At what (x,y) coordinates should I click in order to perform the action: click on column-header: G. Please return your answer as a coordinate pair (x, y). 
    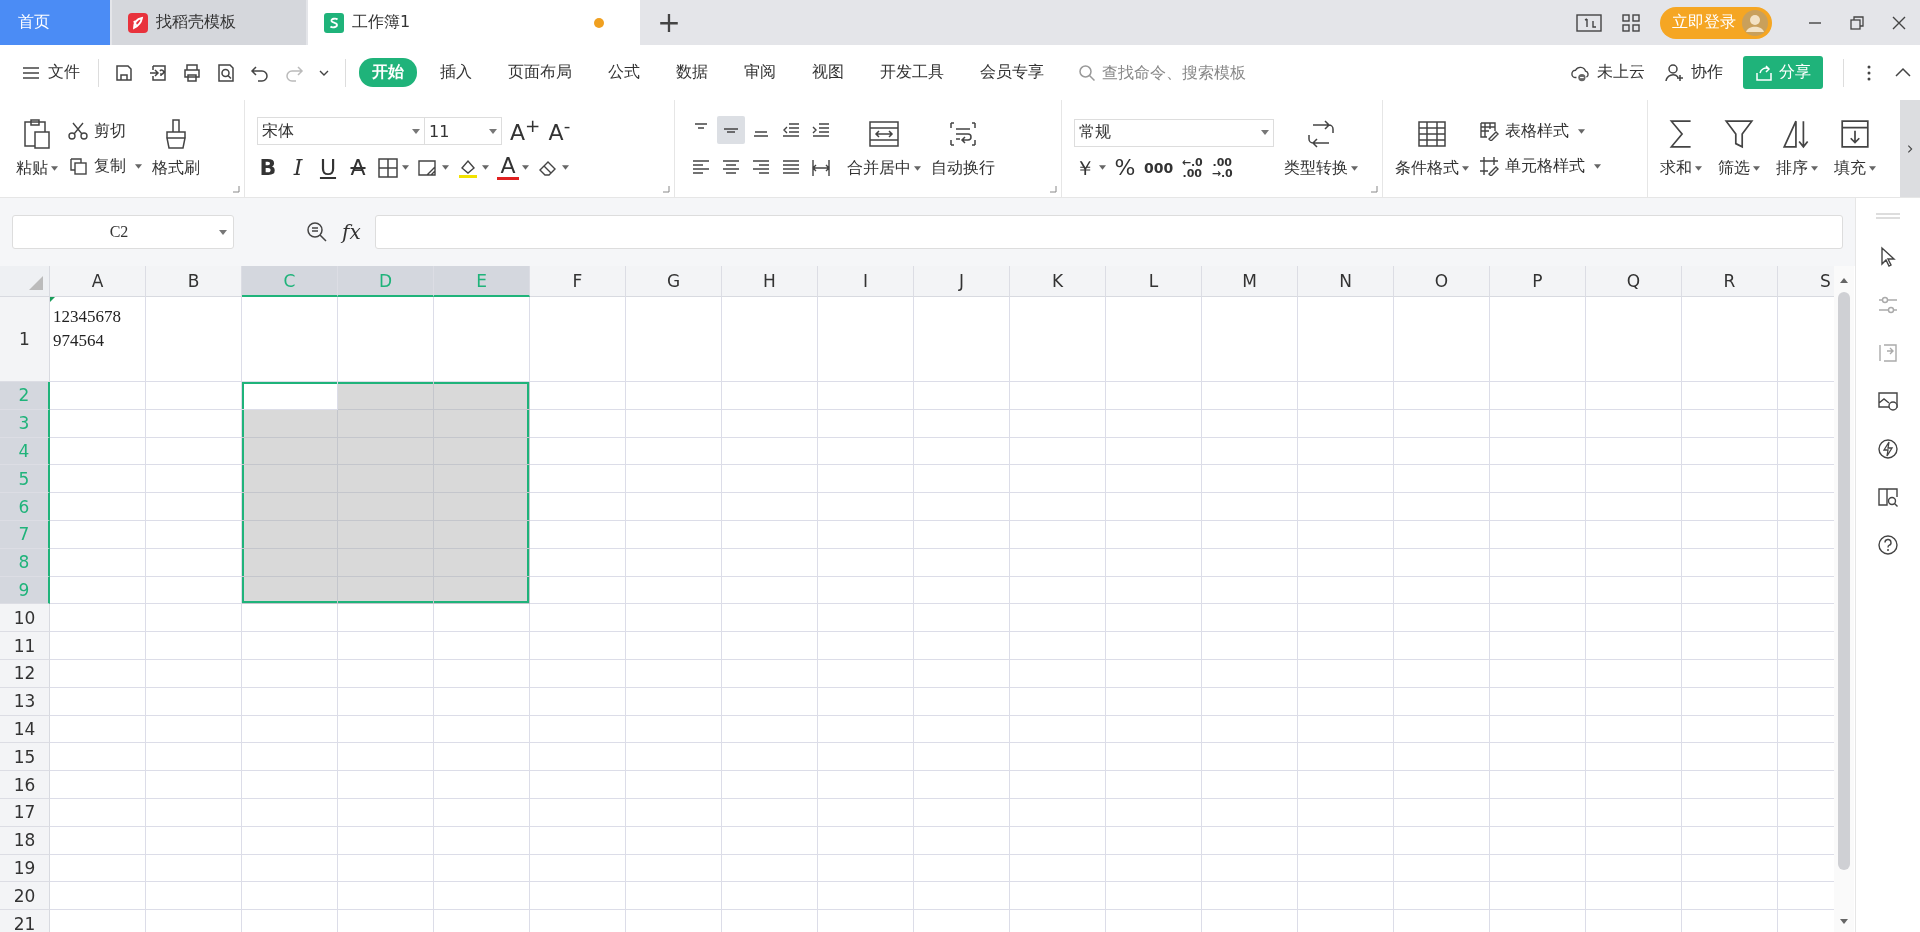
    Looking at the image, I should click on (674, 281).